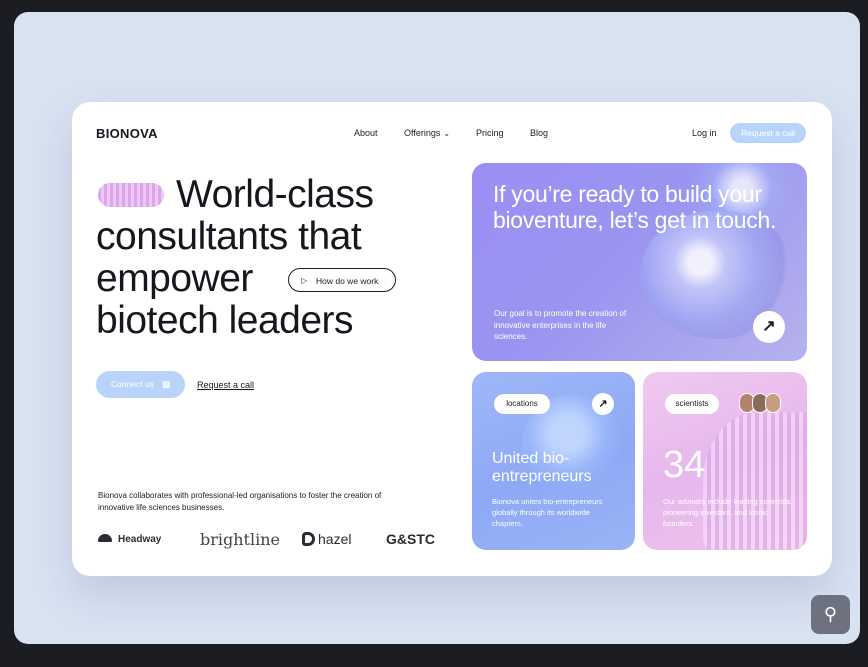  Describe the element at coordinates (225, 385) in the screenshot. I see `request-call-link: Request a call` at that location.